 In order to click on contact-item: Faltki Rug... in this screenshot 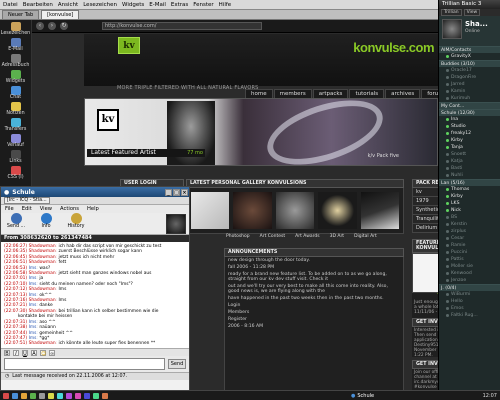, I will do `click(469, 315)`.